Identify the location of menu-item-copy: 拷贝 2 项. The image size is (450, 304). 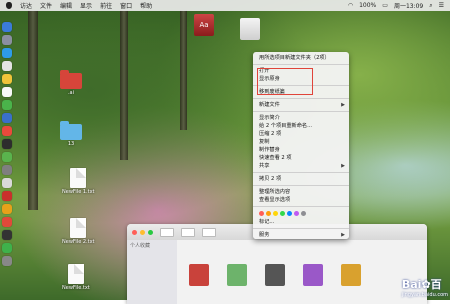
(301, 179).